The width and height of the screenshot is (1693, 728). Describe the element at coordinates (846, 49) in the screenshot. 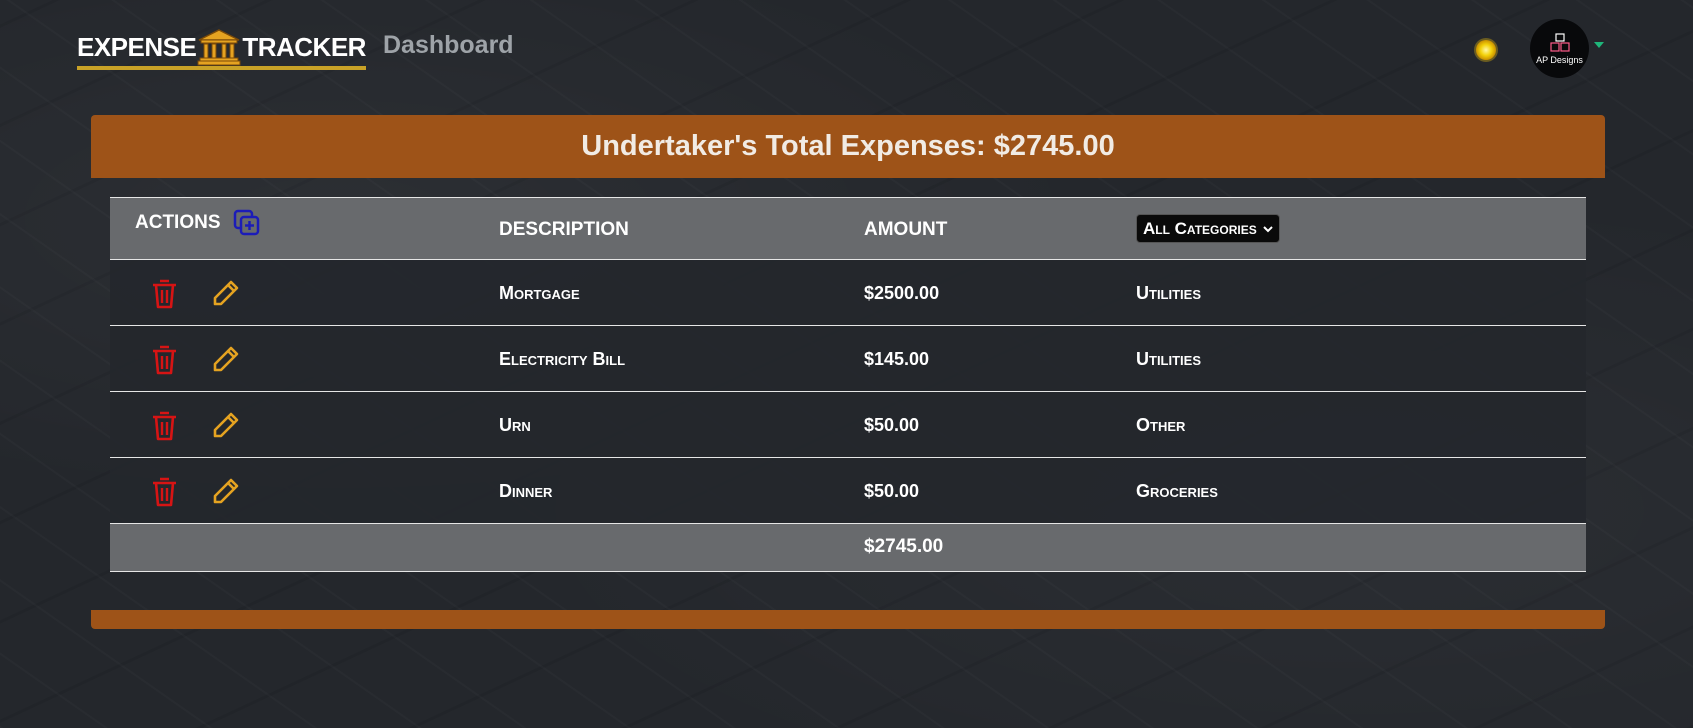

I see `navbar: EXPENSE TRACKER Dashboard AP Designs` at that location.